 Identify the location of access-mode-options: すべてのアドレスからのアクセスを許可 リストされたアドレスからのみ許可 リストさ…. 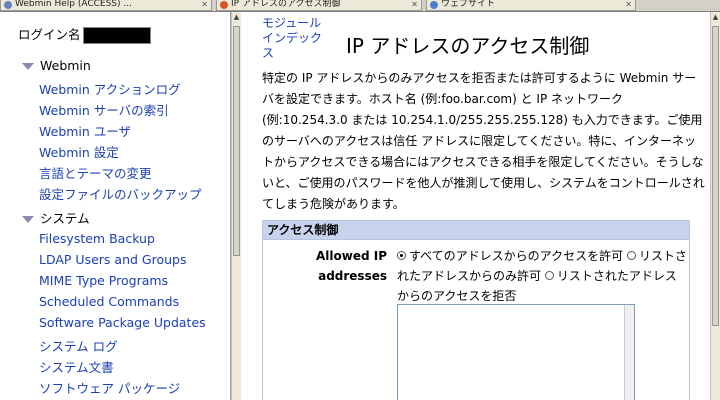
(542, 276).